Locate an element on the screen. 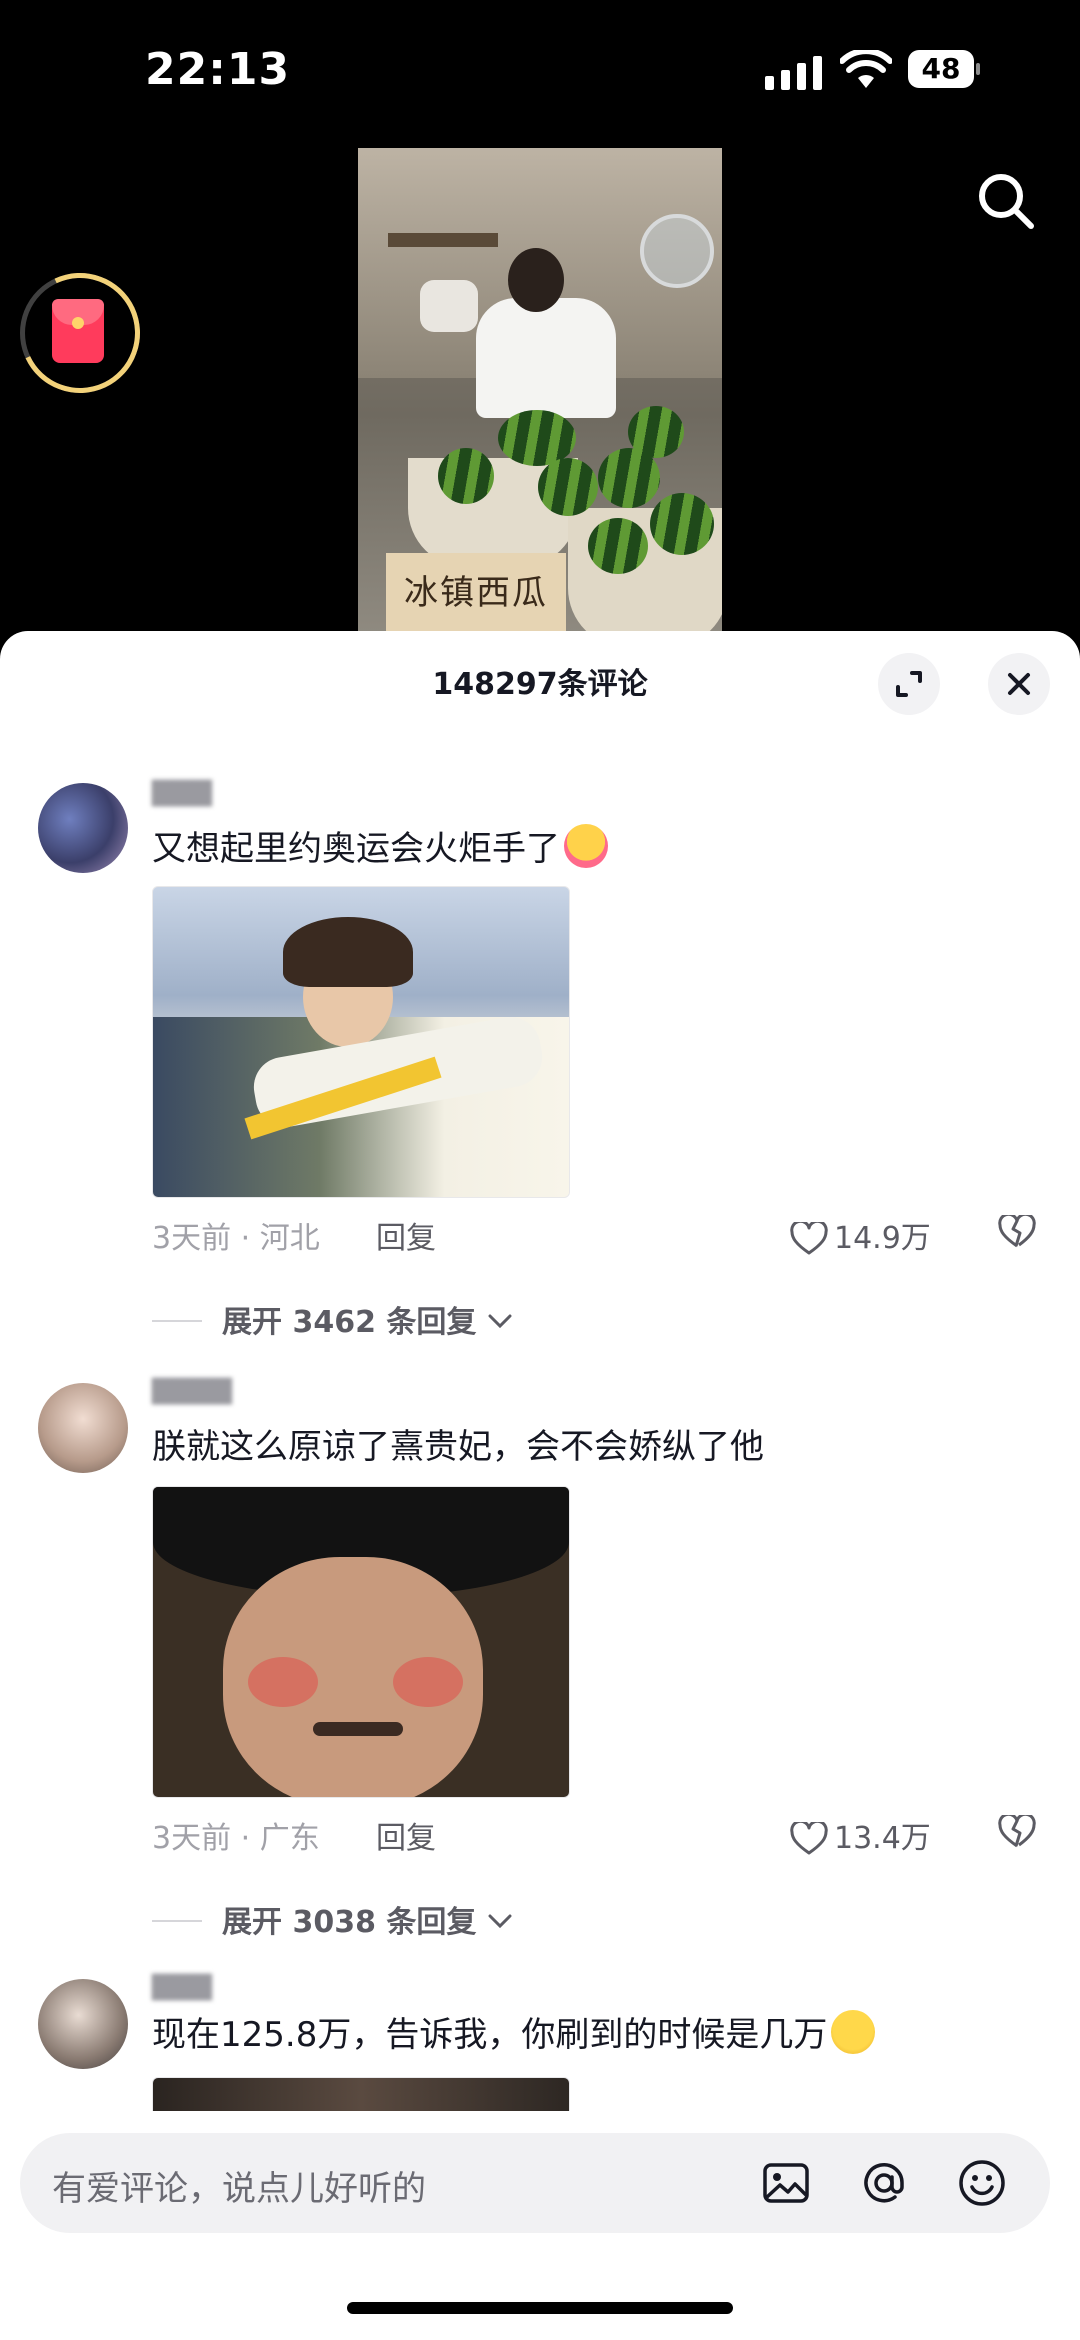  expand-replies-button: 展开 3038 条回复 is located at coordinates (332, 1919).